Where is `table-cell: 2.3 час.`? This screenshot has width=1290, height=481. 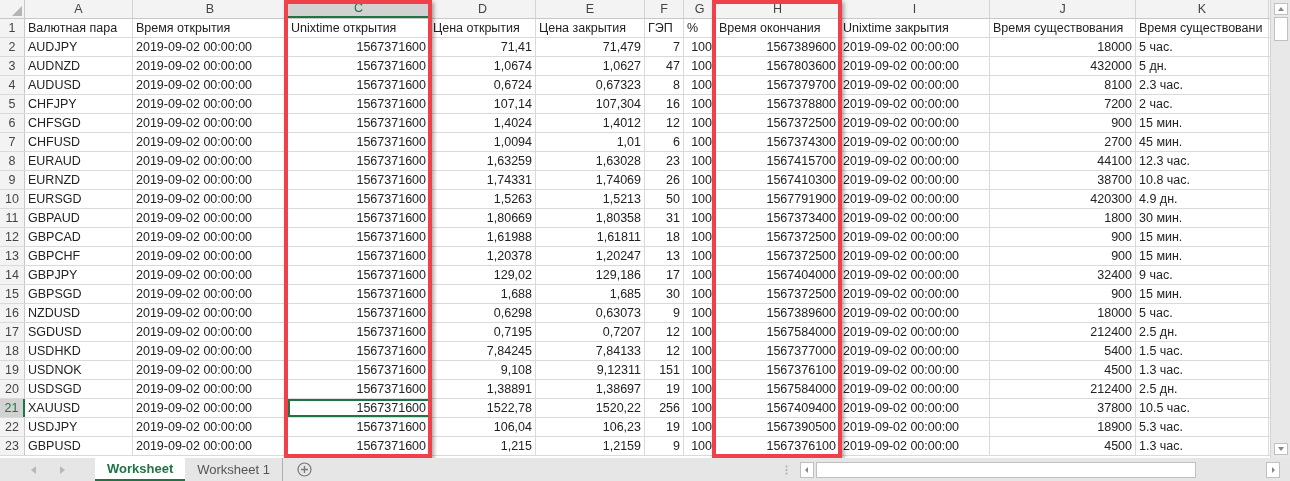
table-cell: 2.3 час. is located at coordinates (1202, 85).